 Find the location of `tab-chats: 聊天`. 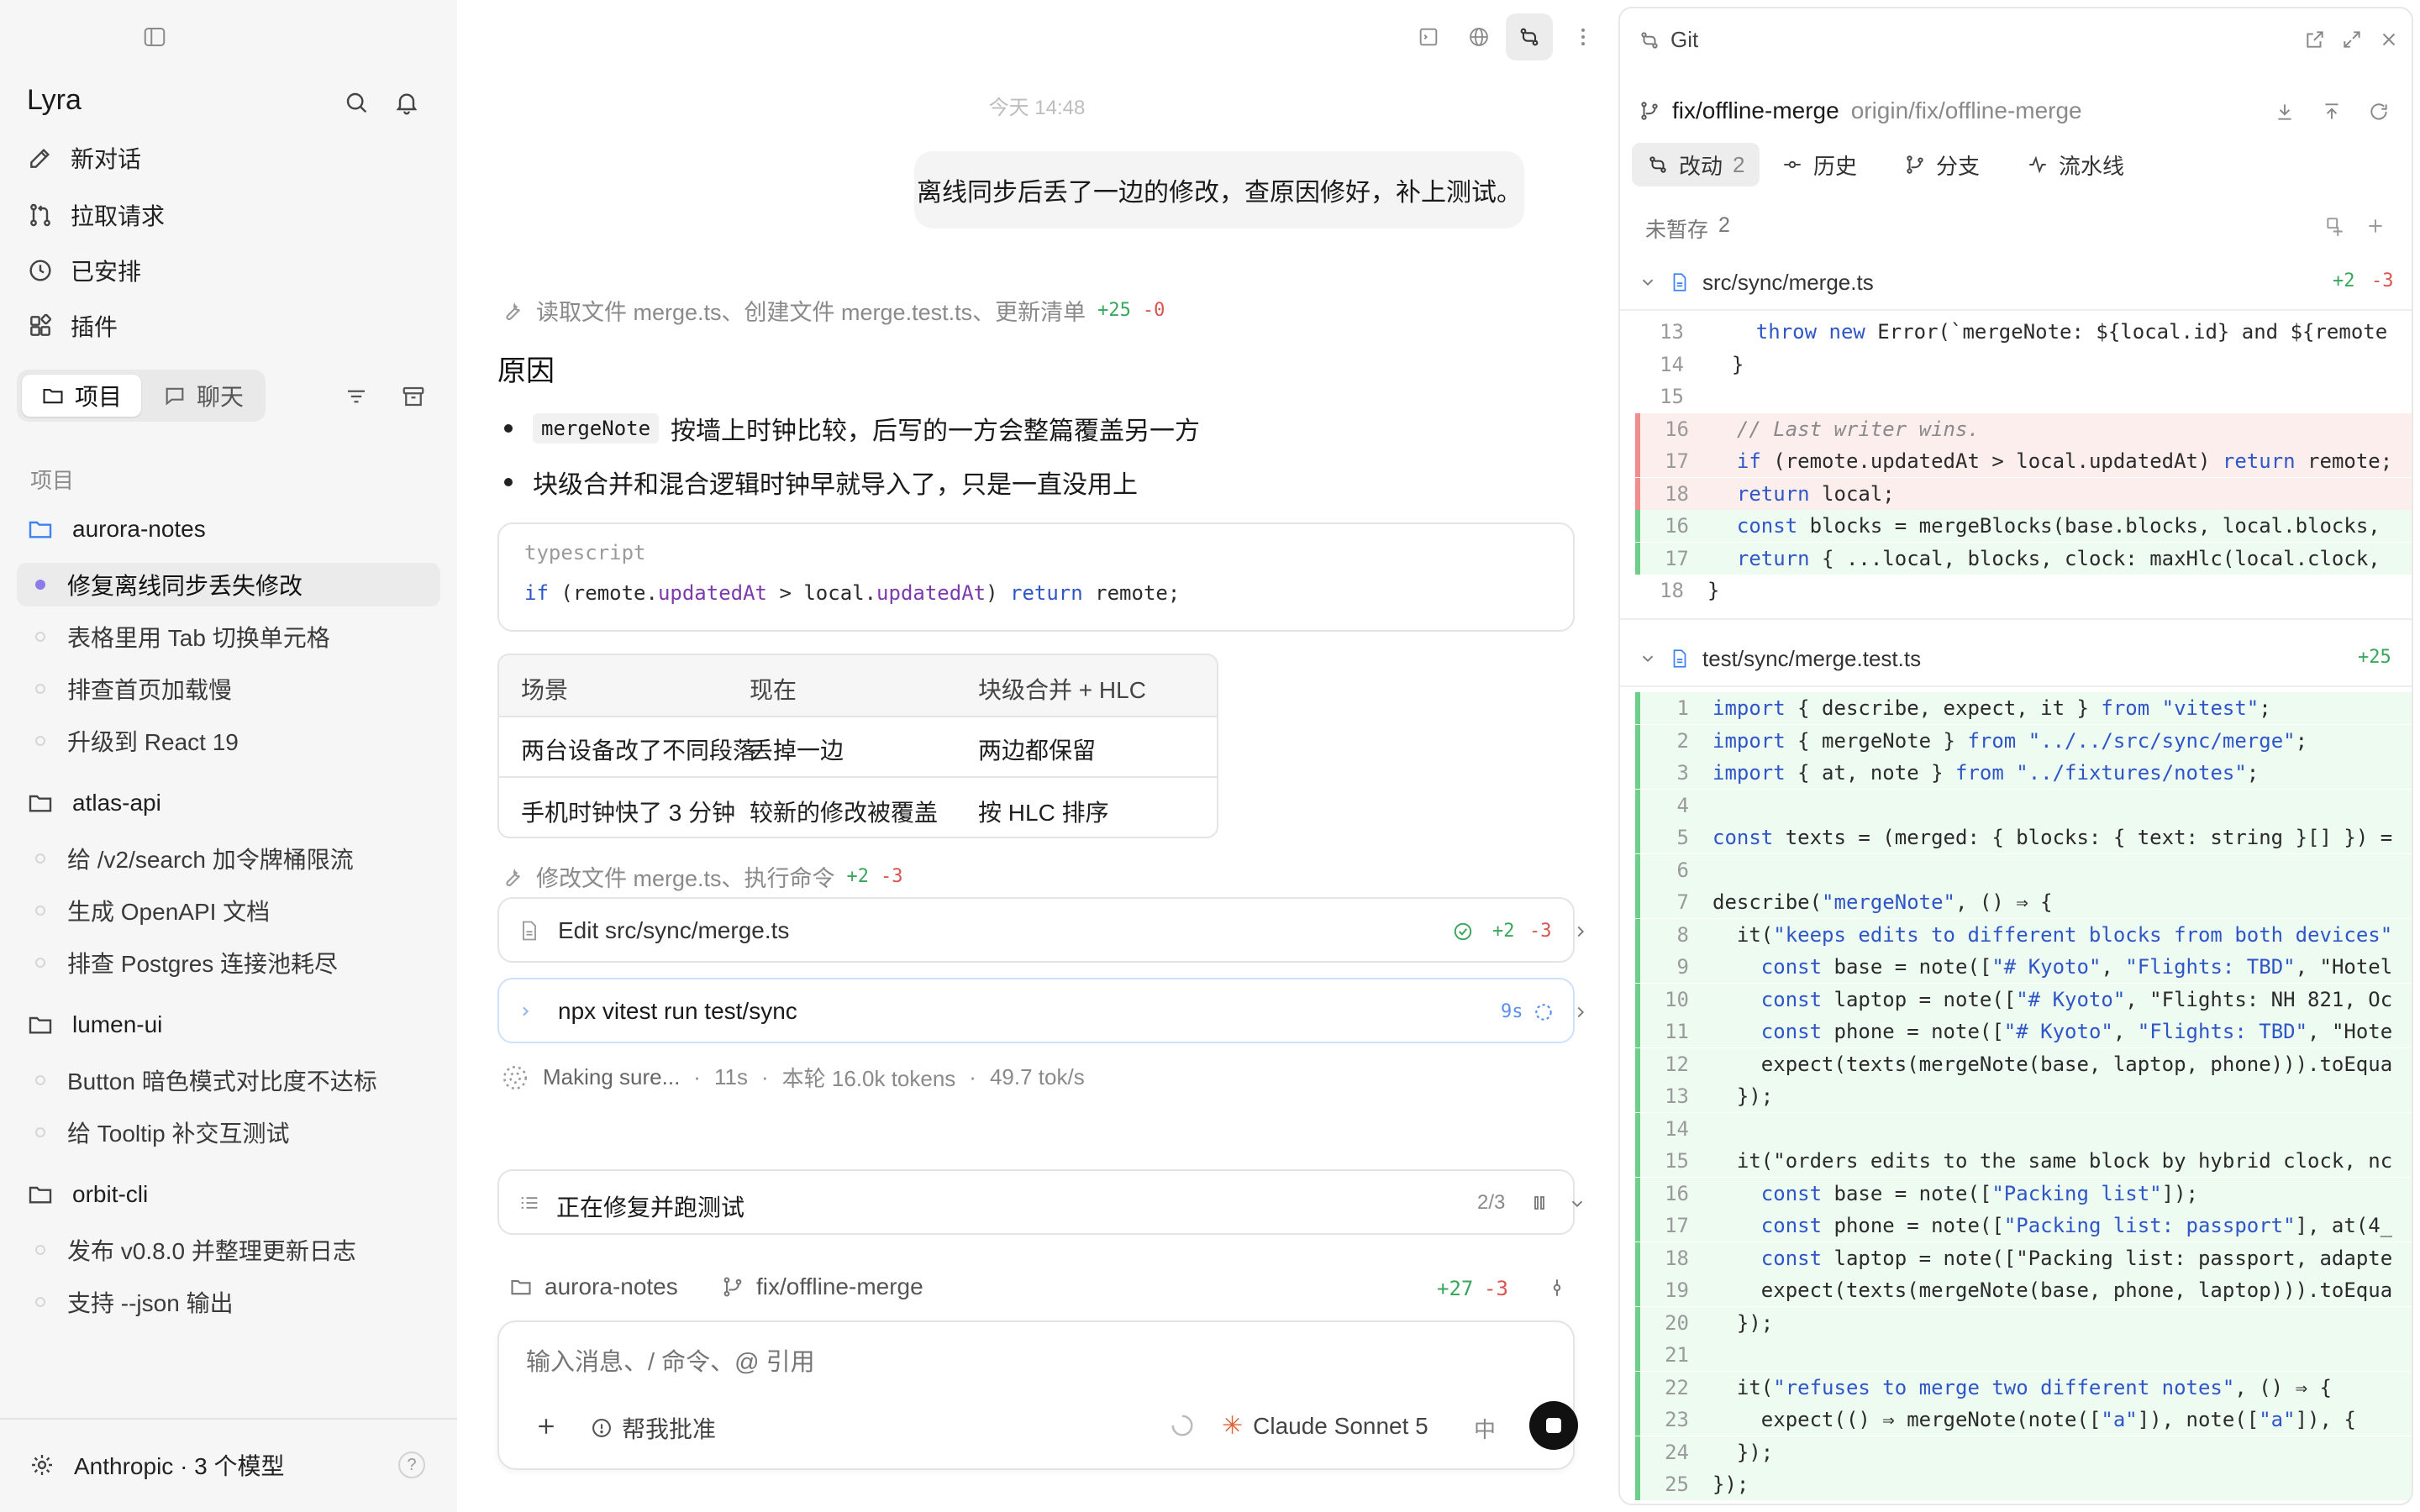

tab-chats: 聊天 is located at coordinates (203, 396).